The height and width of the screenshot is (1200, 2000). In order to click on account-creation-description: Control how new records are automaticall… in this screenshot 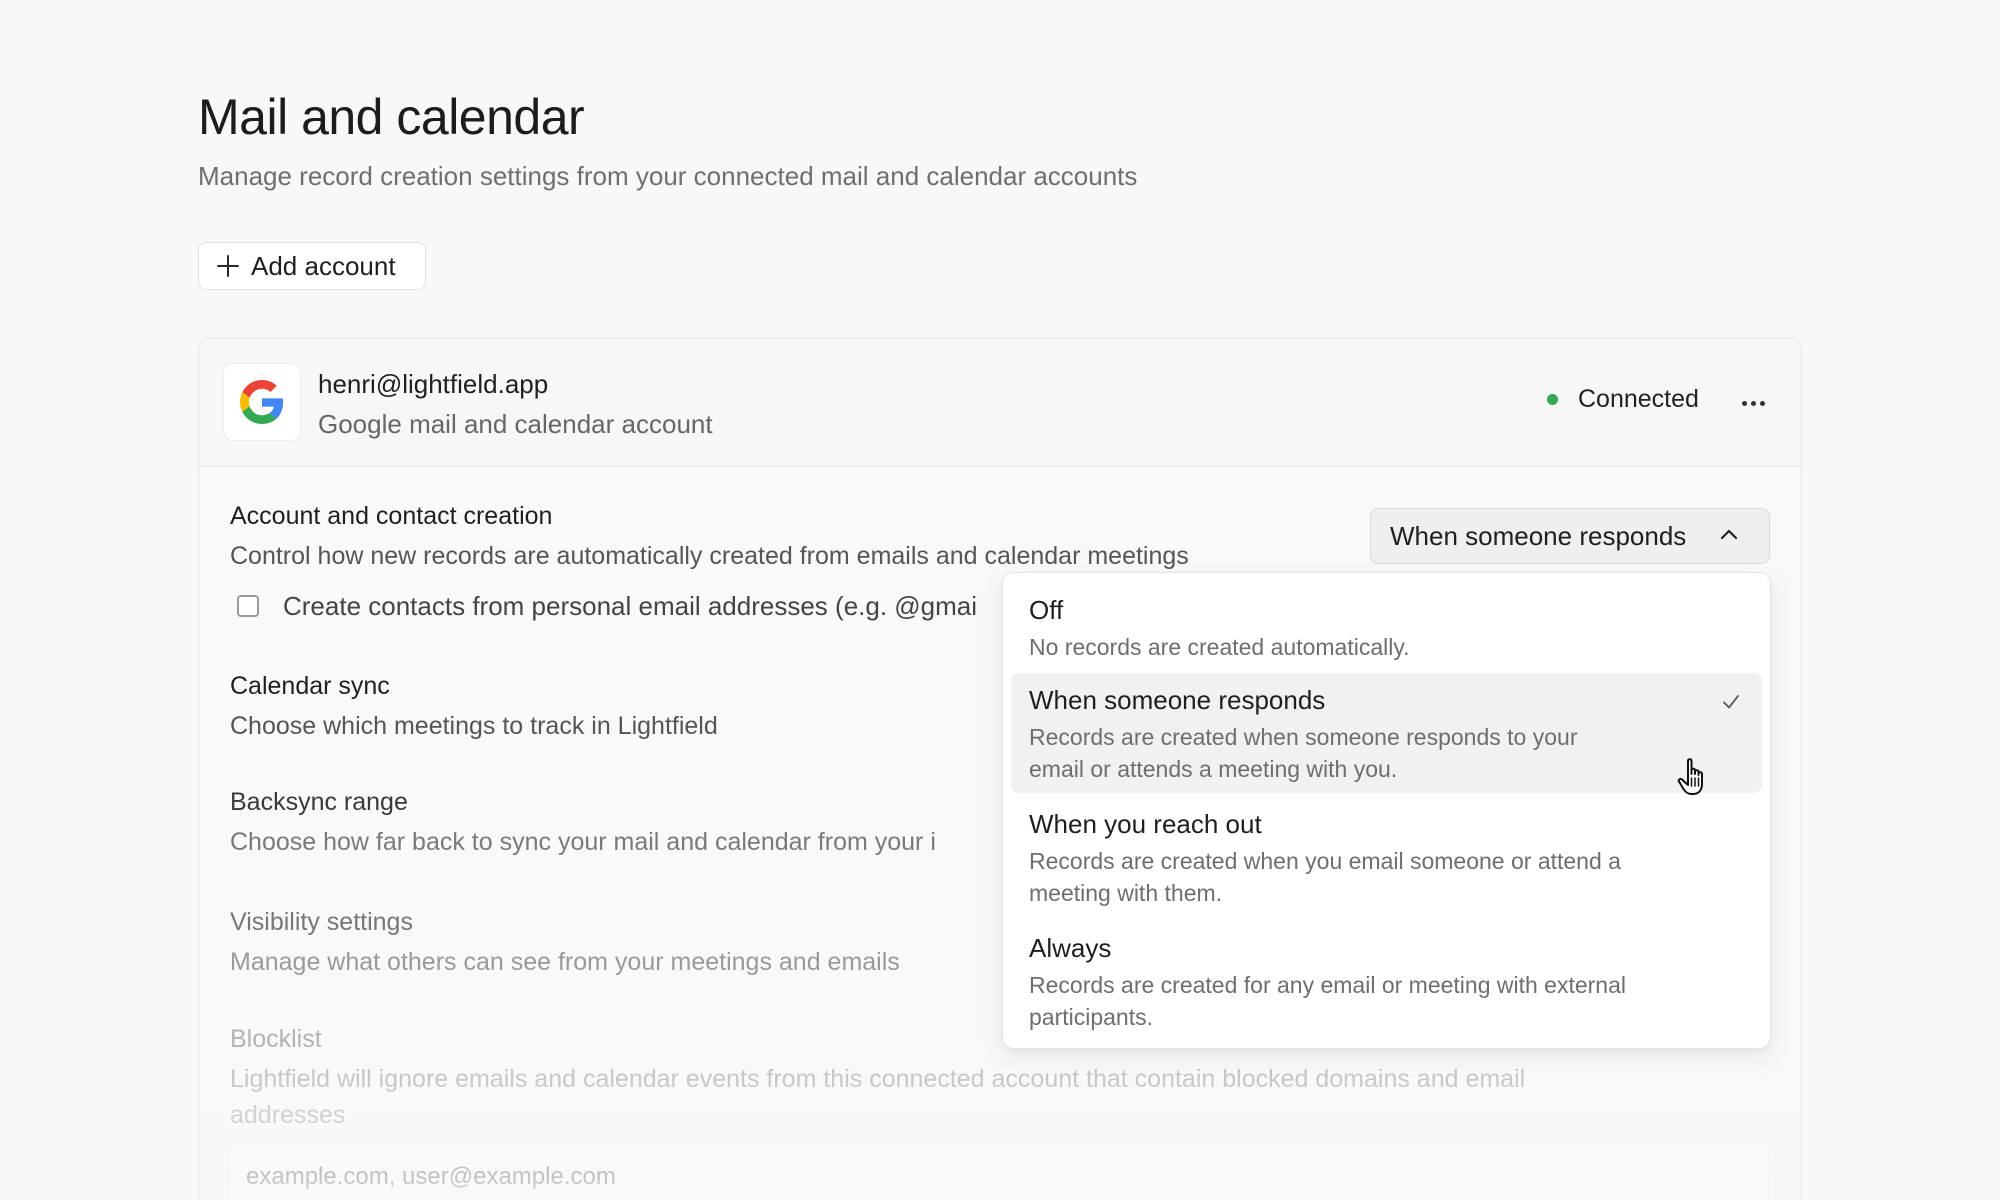, I will do `click(709, 556)`.